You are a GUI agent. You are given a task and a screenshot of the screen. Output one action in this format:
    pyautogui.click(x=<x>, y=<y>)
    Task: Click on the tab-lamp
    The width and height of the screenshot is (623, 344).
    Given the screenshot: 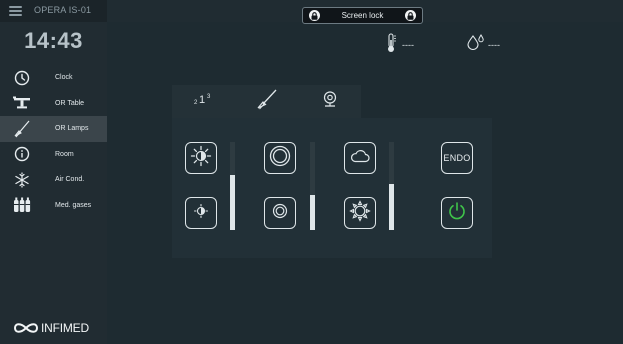 What is the action you would take?
    pyautogui.click(x=266, y=101)
    